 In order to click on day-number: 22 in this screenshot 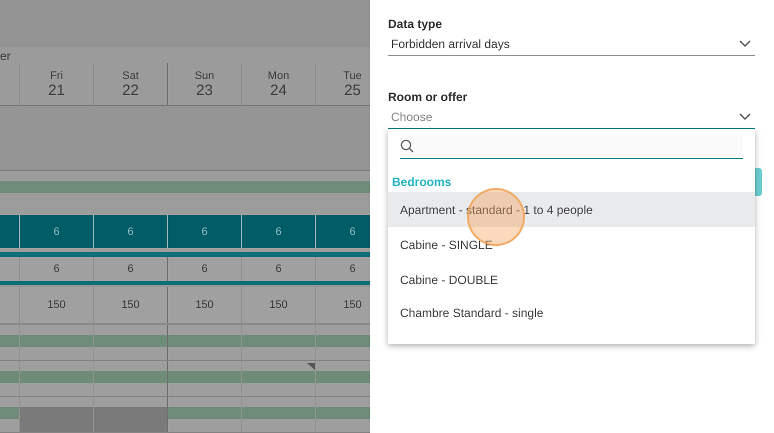, I will do `click(130, 90)`.